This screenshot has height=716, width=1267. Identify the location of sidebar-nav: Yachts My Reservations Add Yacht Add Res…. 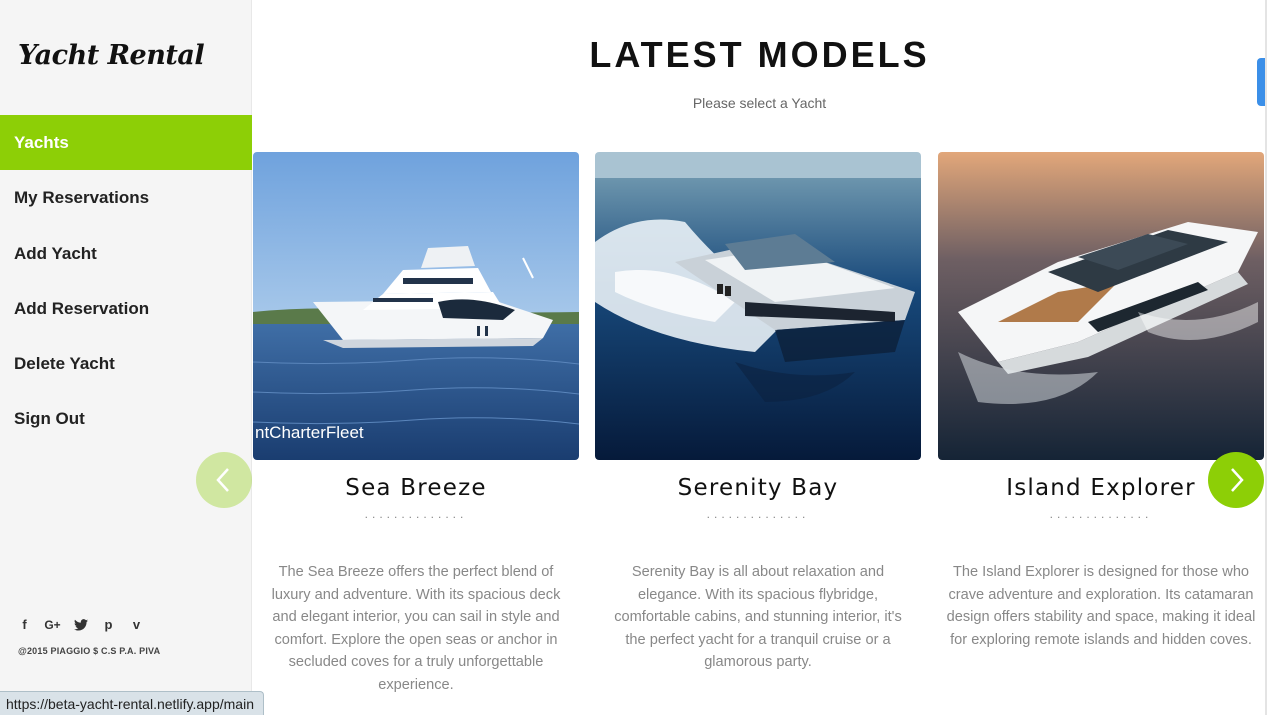
(126, 281).